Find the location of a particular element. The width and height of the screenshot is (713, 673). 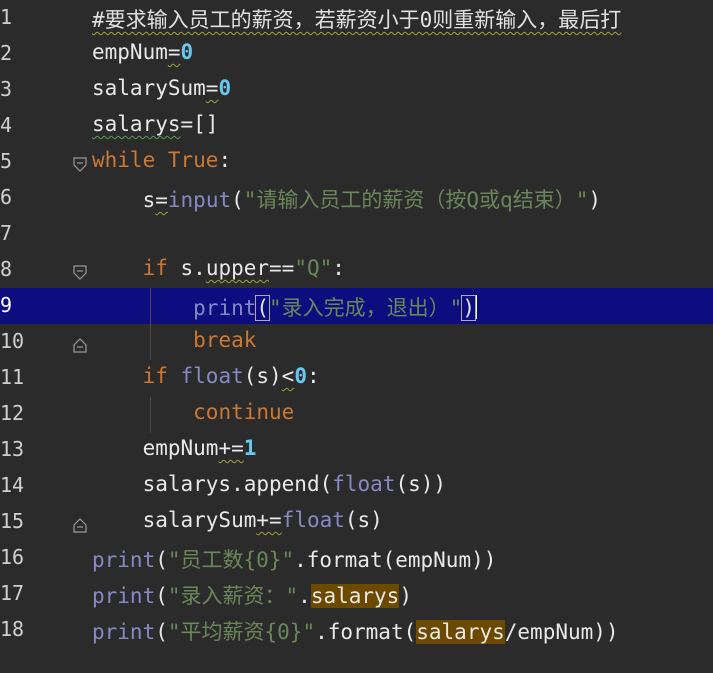

code-token: upper is located at coordinates (237, 268).